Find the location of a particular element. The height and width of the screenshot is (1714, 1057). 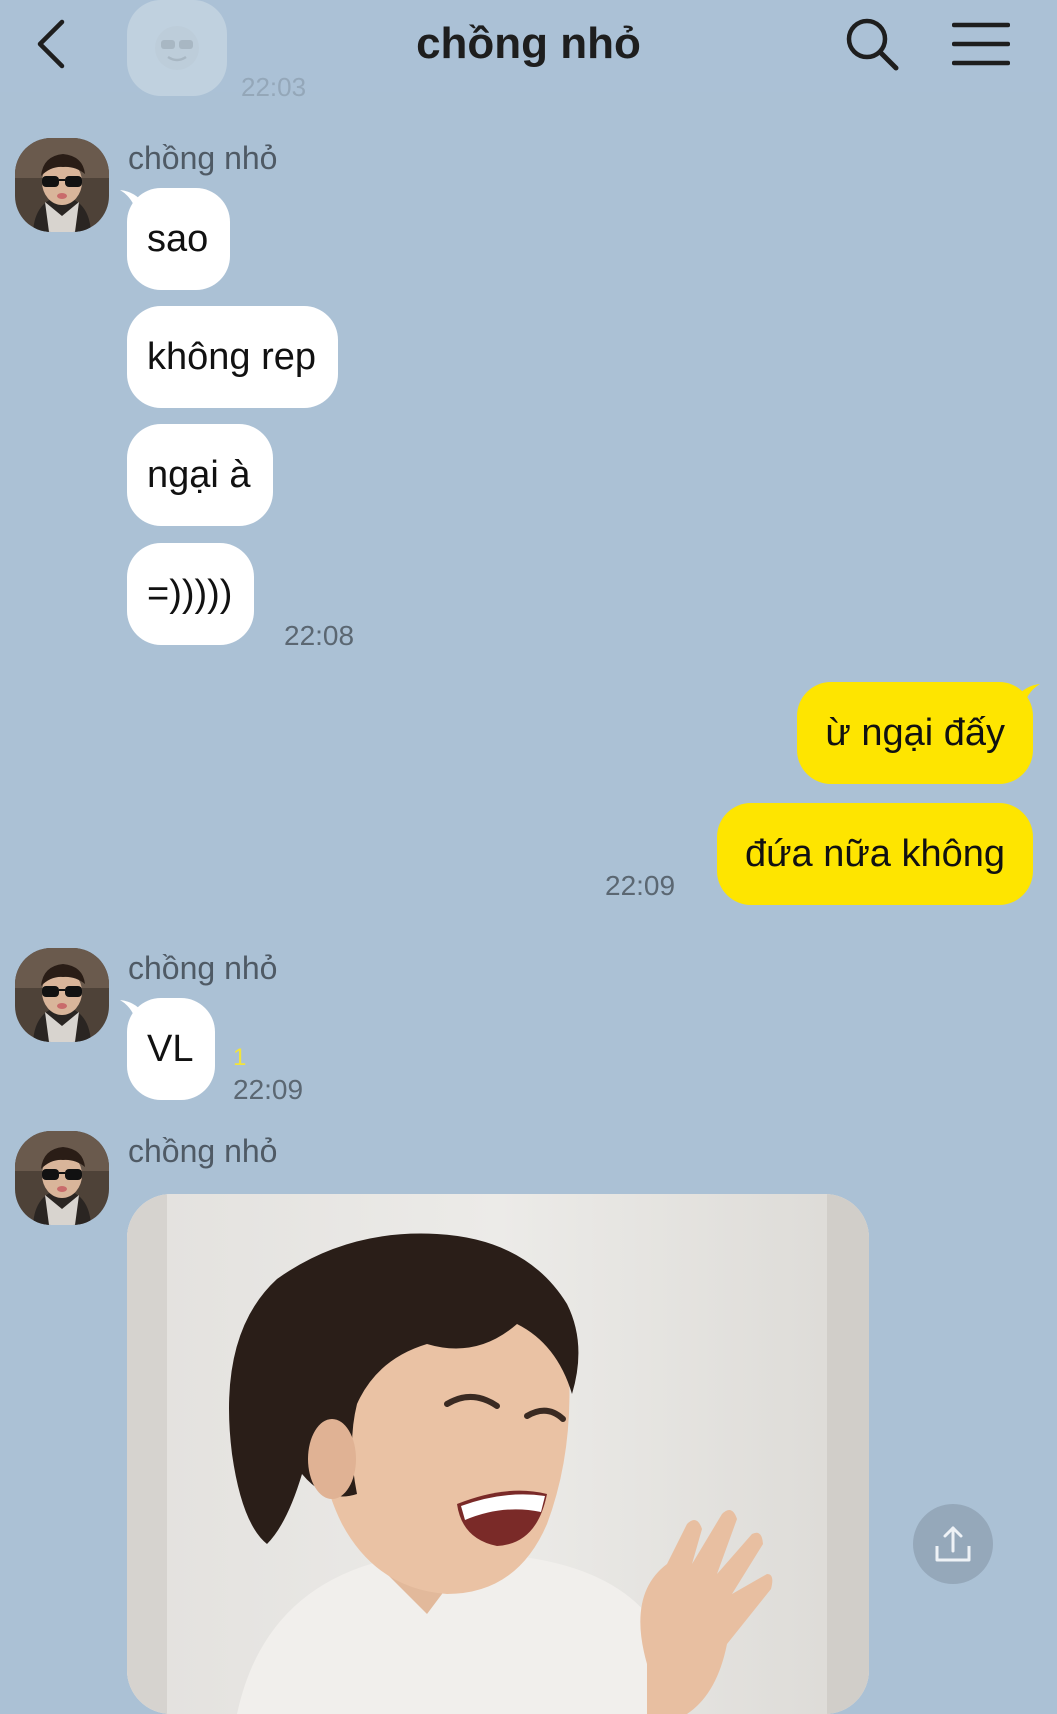

hamburger-menu-icon is located at coordinates (981, 44).